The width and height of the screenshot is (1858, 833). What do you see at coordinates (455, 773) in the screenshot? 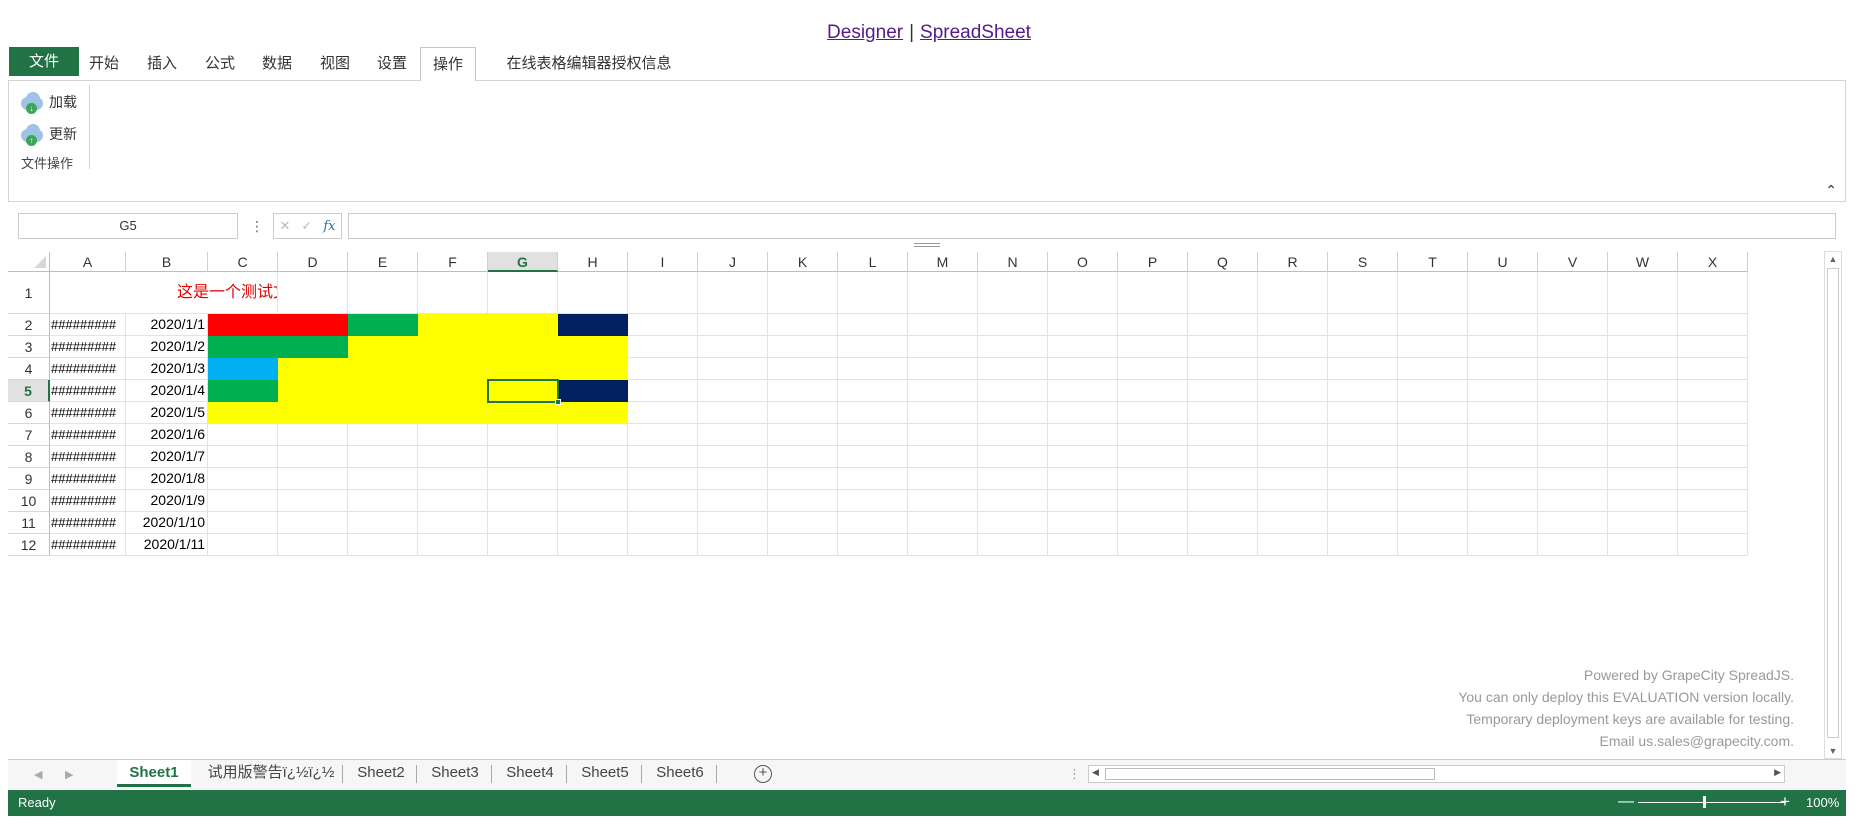
I see `sheet-tab-sheet3: Sheet3` at bounding box center [455, 773].